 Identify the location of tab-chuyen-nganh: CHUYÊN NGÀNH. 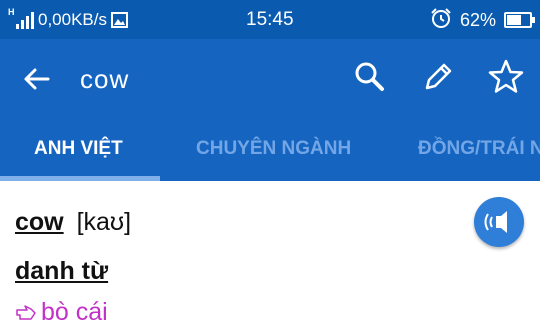
(273, 149).